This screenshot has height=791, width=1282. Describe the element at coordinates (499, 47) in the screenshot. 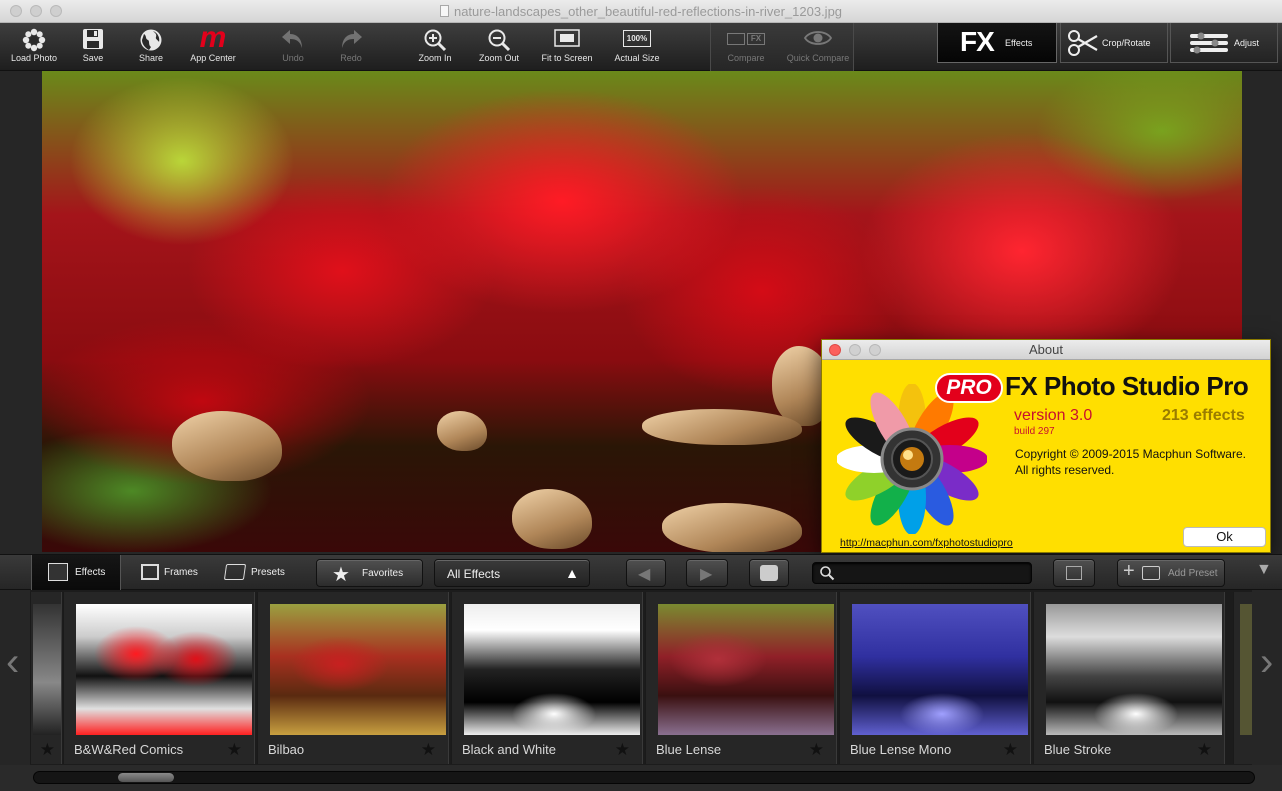

I see `zoom-out-button: Zoom Out` at that location.